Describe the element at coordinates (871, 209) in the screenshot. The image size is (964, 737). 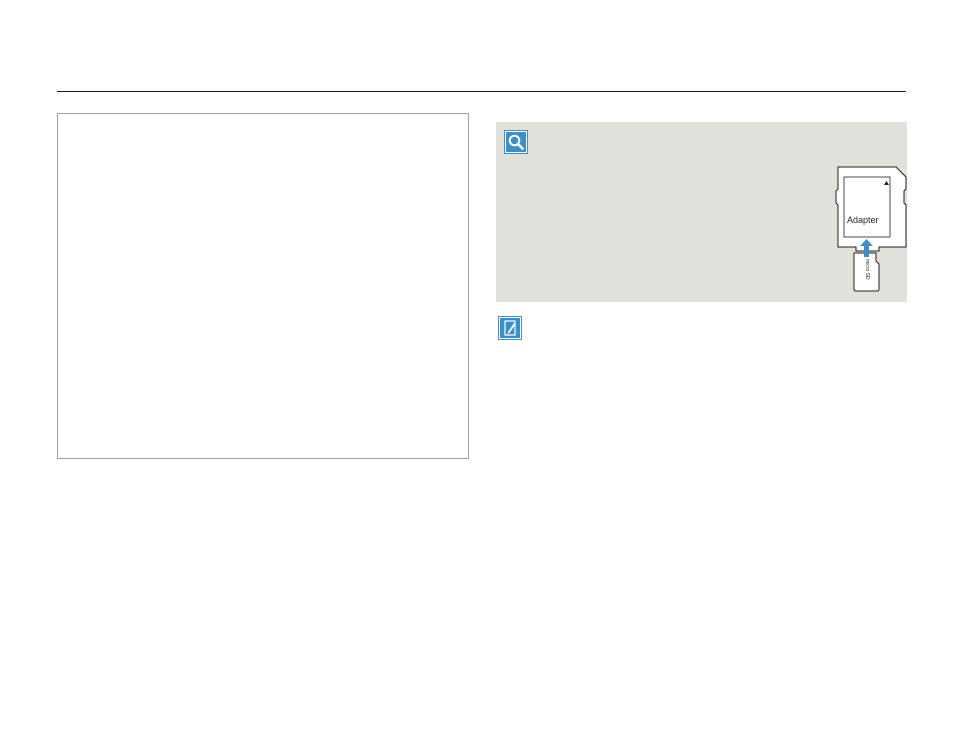
I see `sd-adapter-icon: Adapter` at that location.